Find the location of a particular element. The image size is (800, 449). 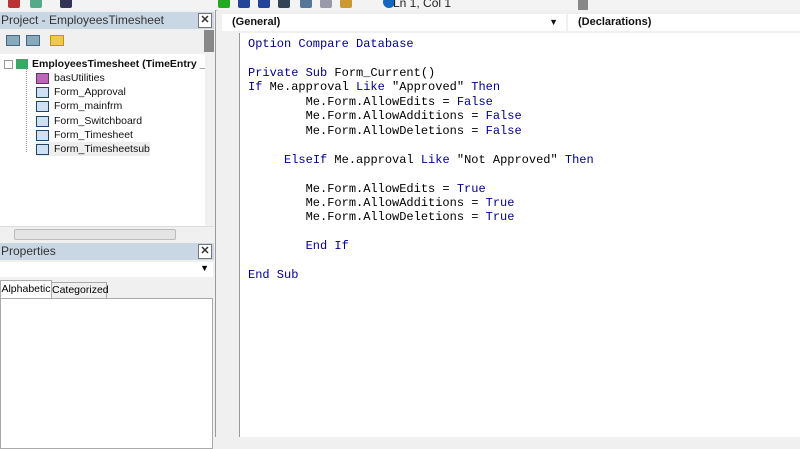

break-icon is located at coordinates (244, 4).